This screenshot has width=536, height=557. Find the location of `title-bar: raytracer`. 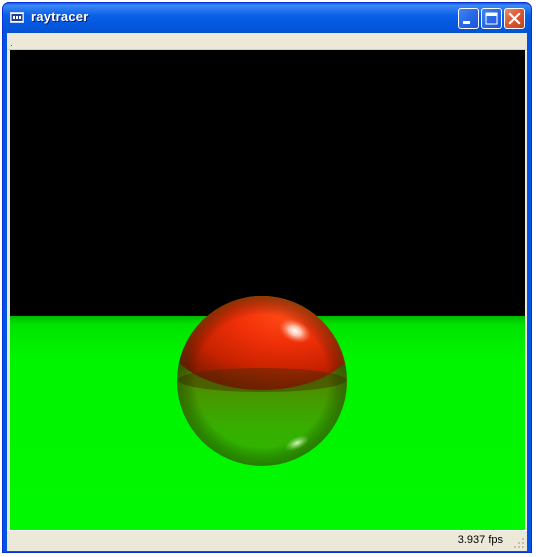

title-bar: raytracer is located at coordinates (267, 18).